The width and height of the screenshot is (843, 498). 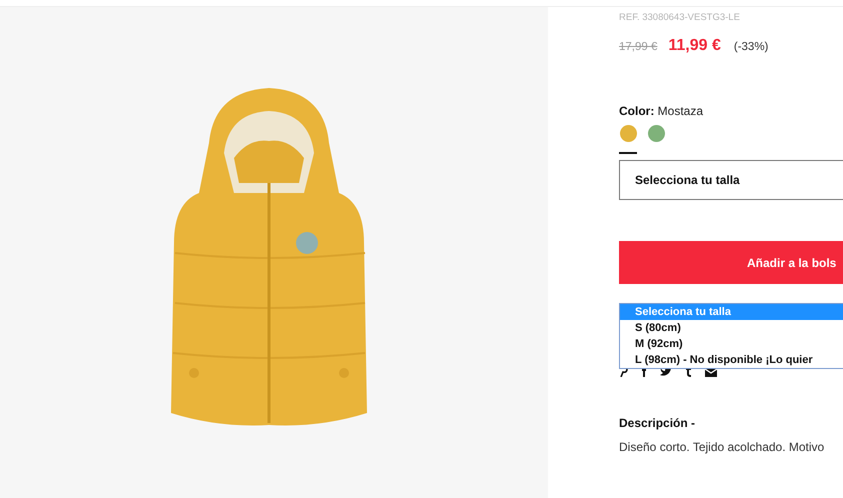 I want to click on description-text: Diseño corto. Tejido acolchado. Motivo, so click(x=722, y=447).